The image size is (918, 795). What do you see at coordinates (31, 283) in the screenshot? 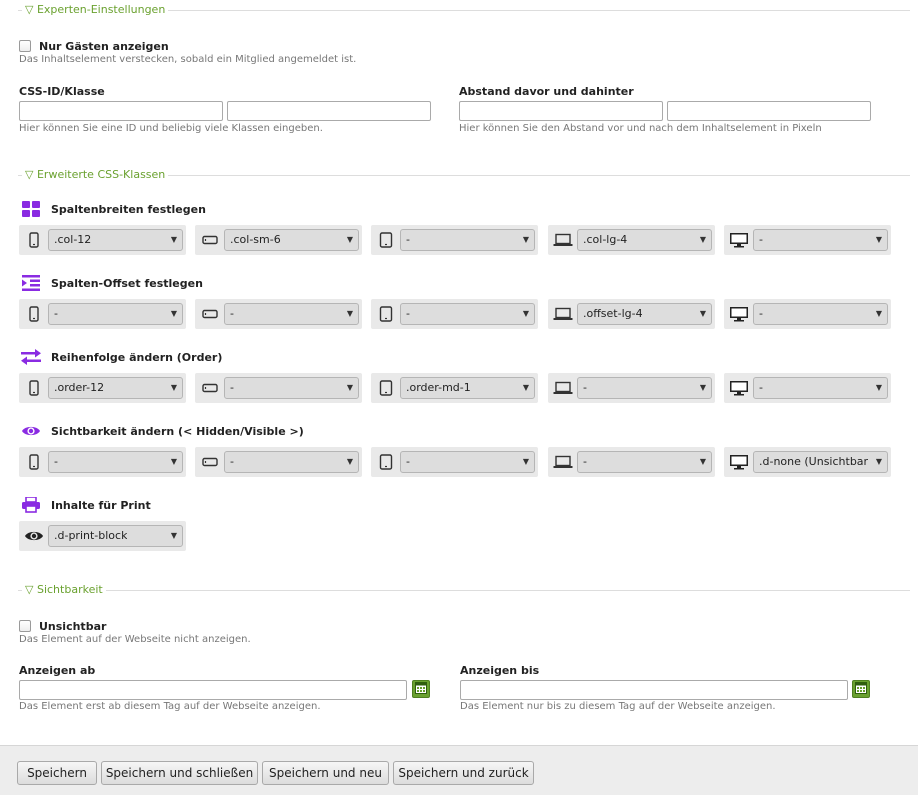
I see `indent-icon` at bounding box center [31, 283].